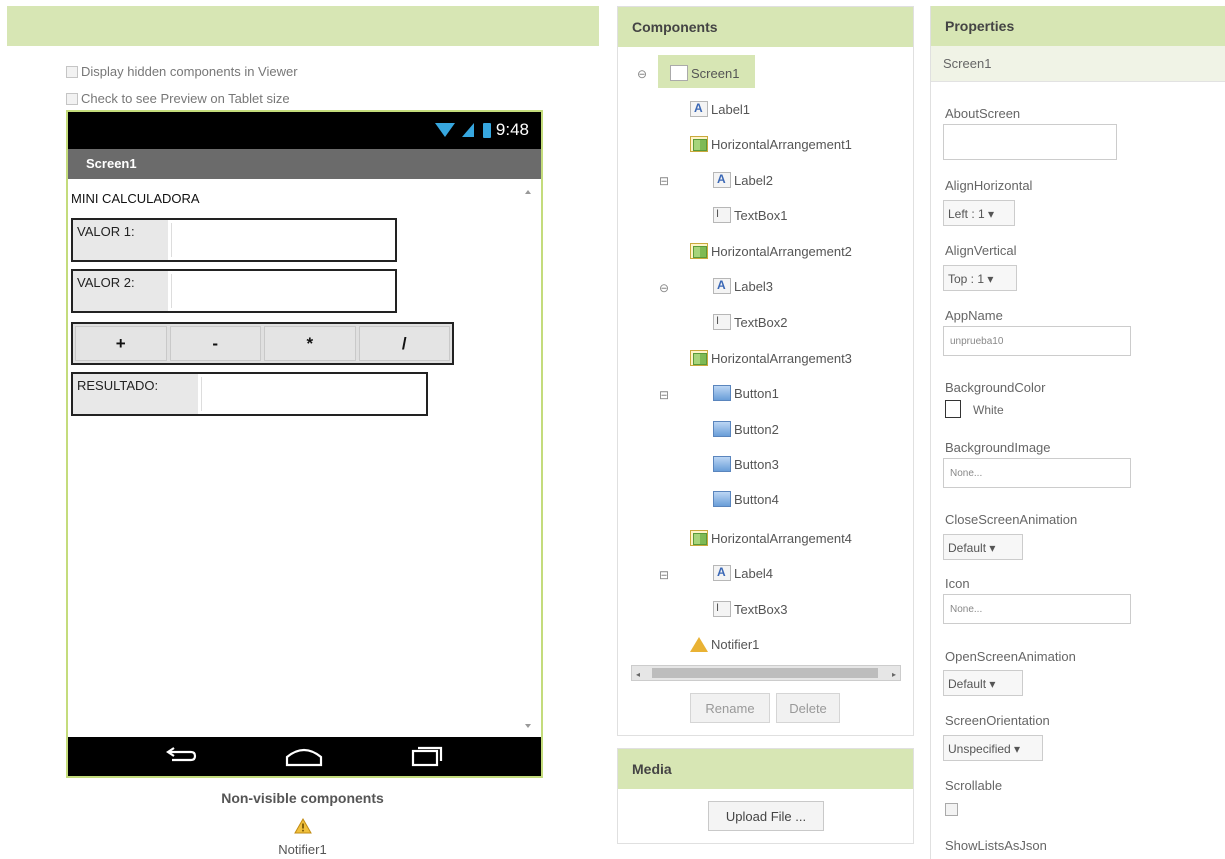  What do you see at coordinates (746, 393) in the screenshot?
I see `tree-item-button1: Button1` at bounding box center [746, 393].